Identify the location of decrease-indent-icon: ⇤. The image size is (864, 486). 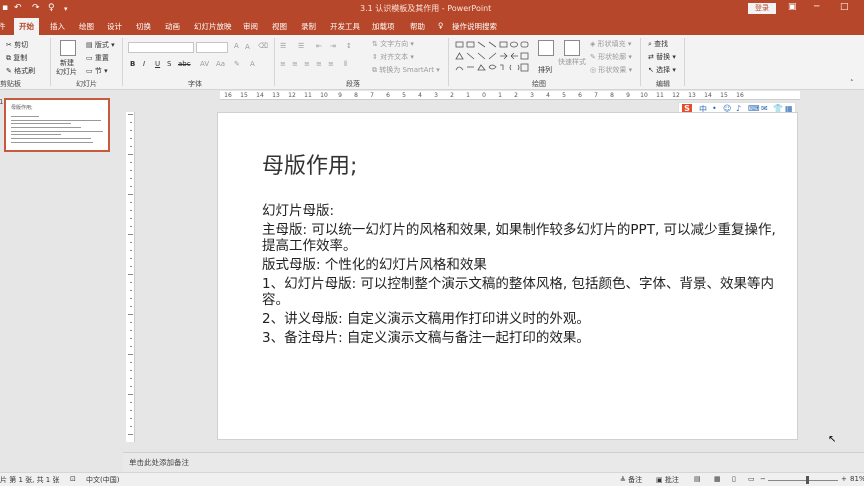
(319, 46).